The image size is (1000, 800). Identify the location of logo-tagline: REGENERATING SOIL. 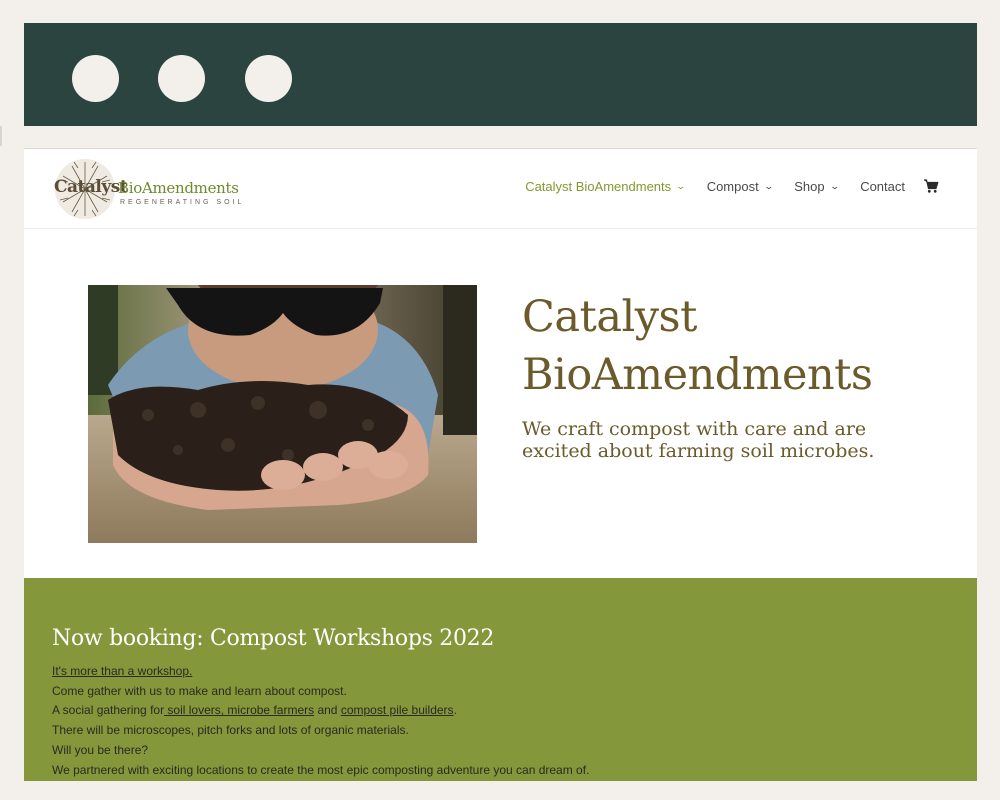
(182, 202).